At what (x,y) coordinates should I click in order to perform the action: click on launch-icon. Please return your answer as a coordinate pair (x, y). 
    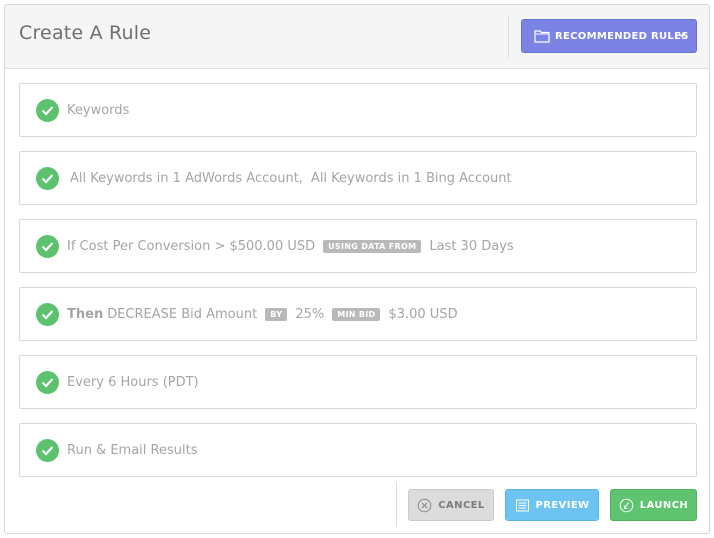
    Looking at the image, I should click on (626, 505).